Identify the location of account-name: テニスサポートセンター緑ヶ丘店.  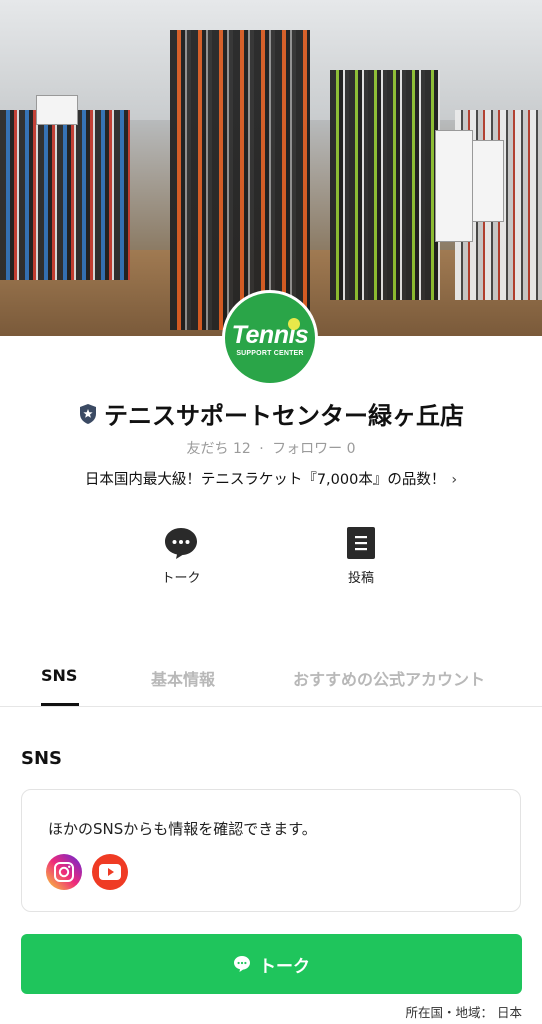
(284, 416).